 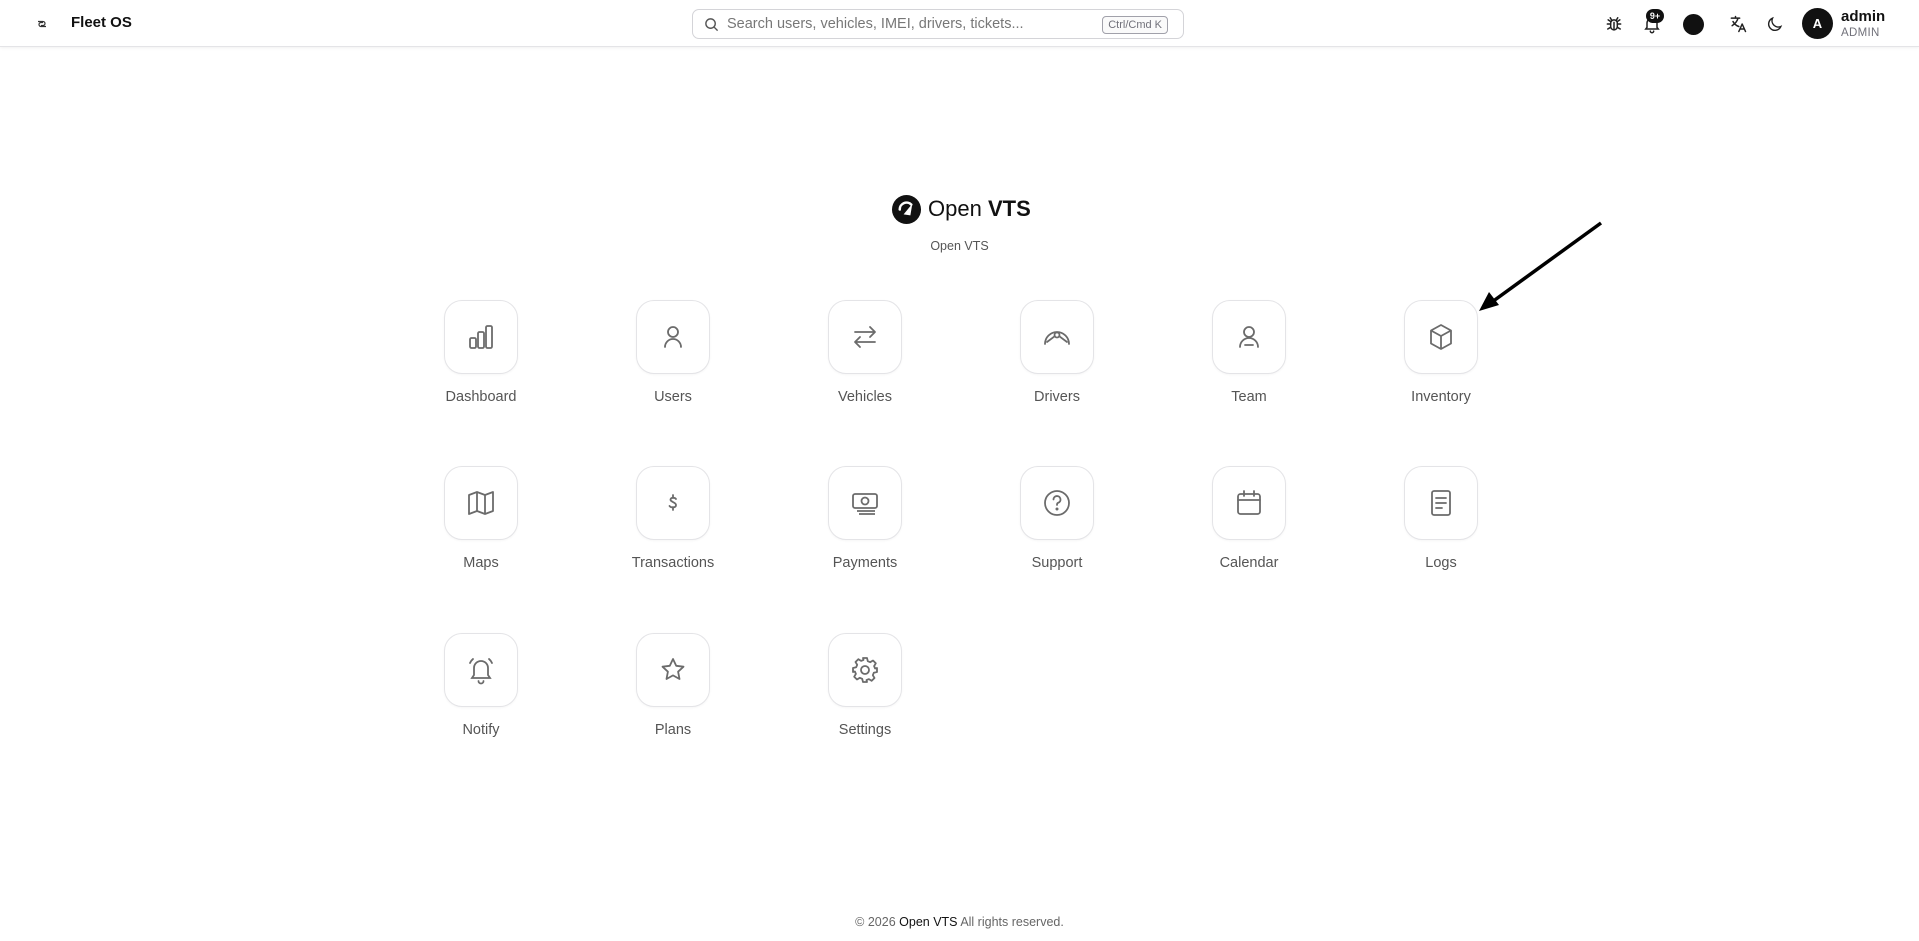 I want to click on footer-rights: All rights reserved., so click(x=1012, y=922).